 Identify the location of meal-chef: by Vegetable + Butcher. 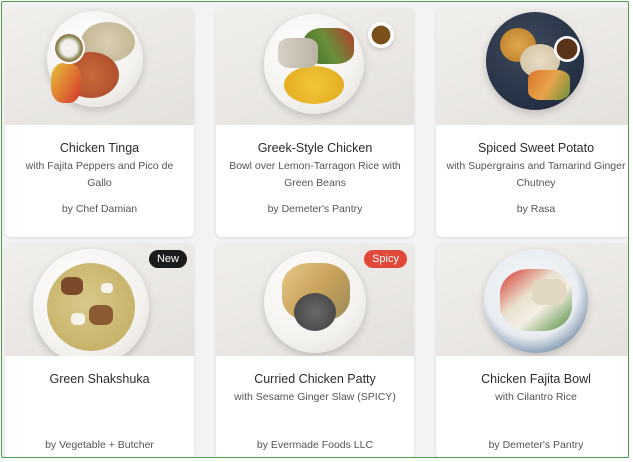
(99, 445).